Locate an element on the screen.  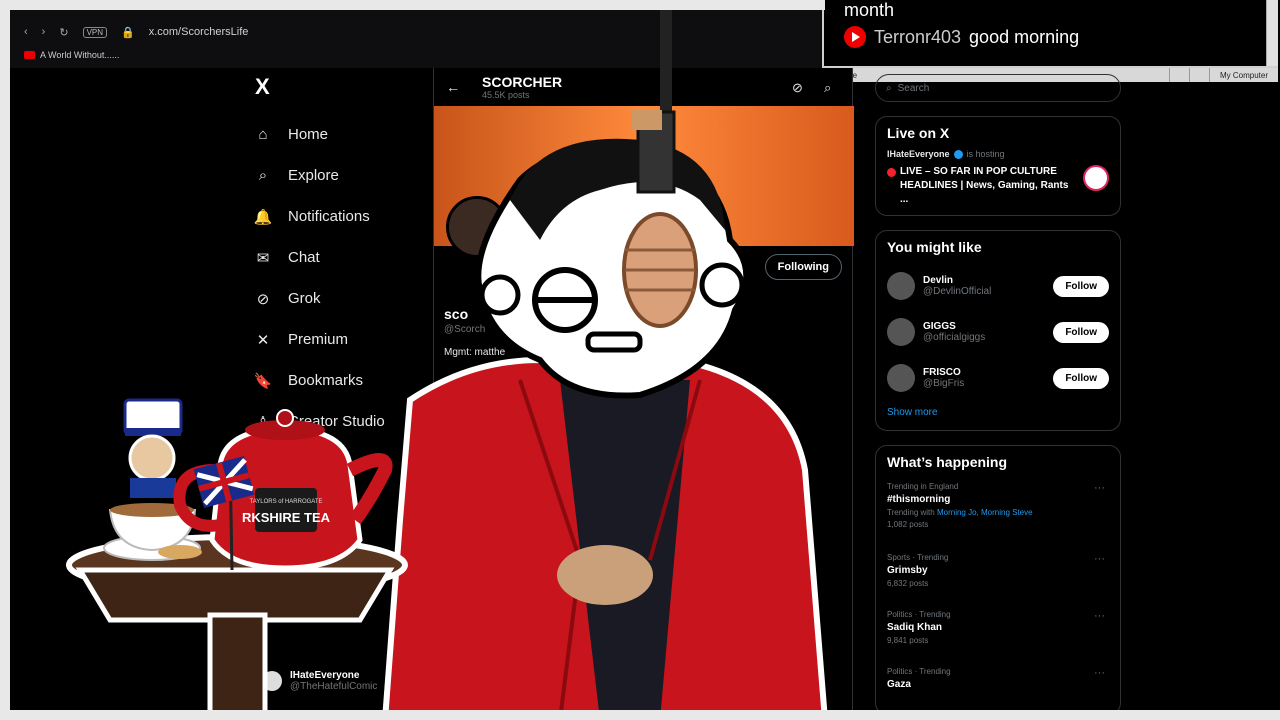
status-zone: My Computer is located at coordinates (1243, 75).